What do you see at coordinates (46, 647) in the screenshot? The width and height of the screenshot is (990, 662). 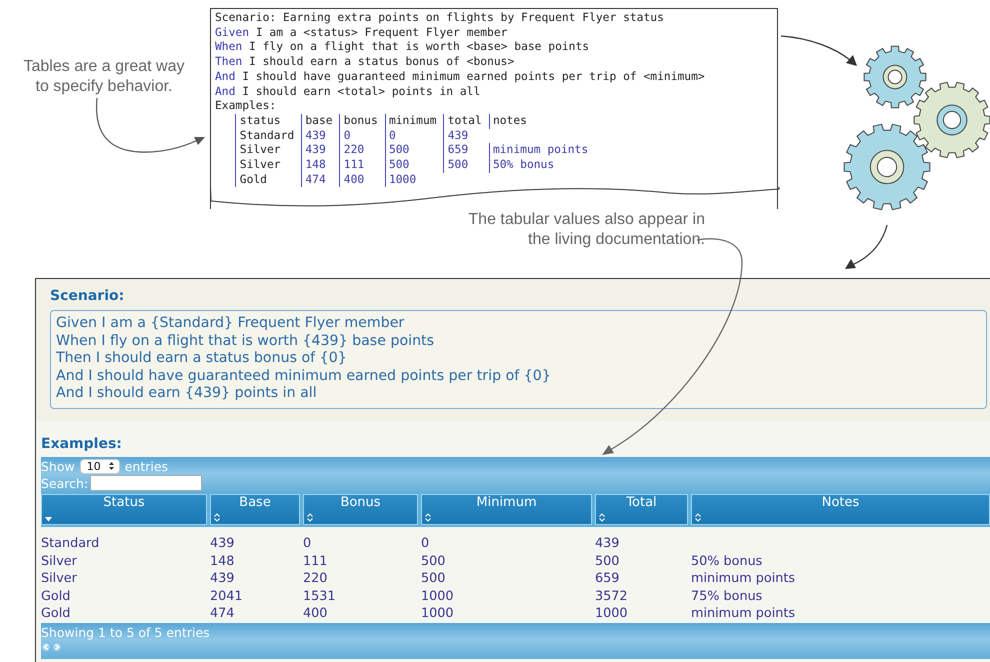 I see `previous-page-button` at bounding box center [46, 647].